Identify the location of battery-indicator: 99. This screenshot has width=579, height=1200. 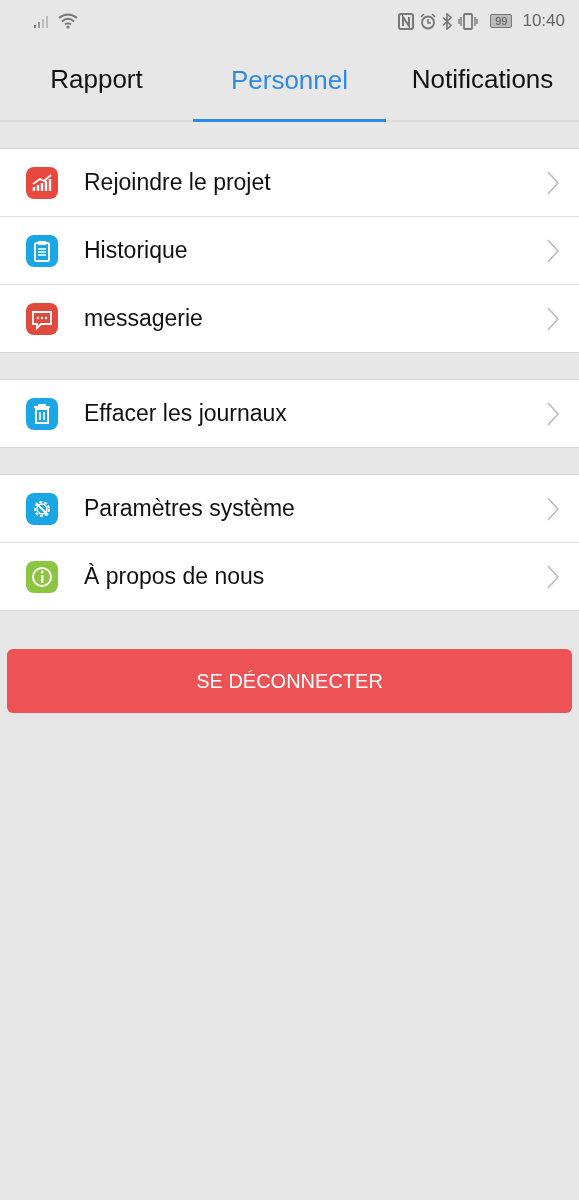
(501, 21).